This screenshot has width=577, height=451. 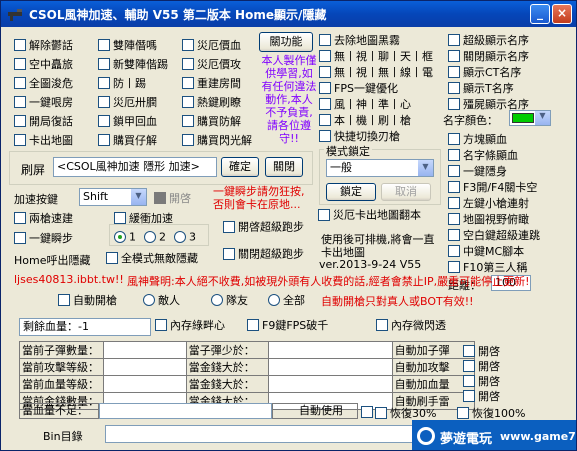 What do you see at coordinates (113, 197) in the screenshot?
I see `speed-key-select: Shift ▼` at bounding box center [113, 197].